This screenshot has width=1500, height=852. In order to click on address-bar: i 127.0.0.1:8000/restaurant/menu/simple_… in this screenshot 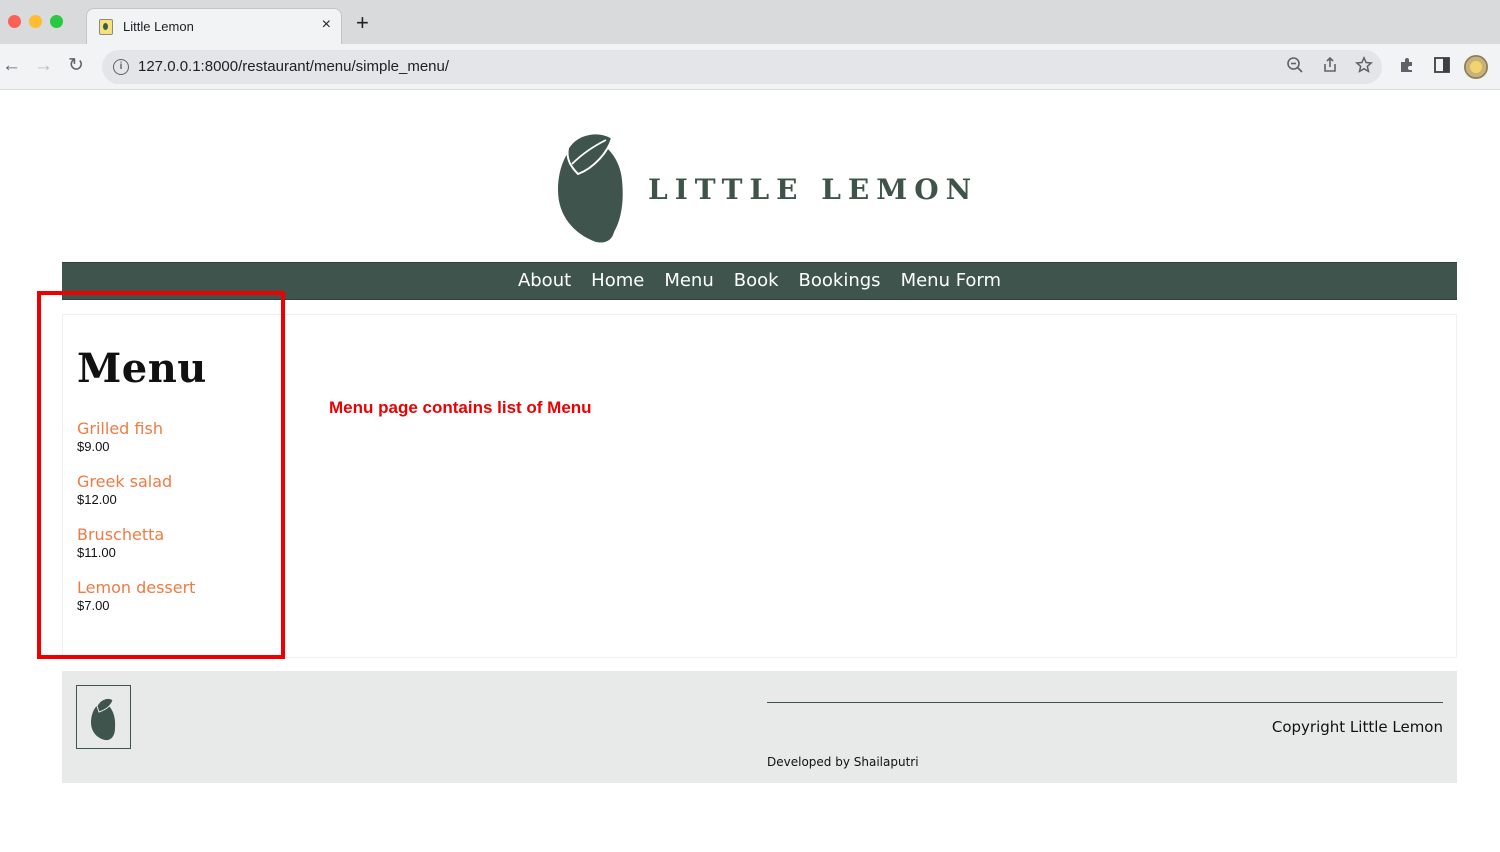, I will do `click(742, 67)`.